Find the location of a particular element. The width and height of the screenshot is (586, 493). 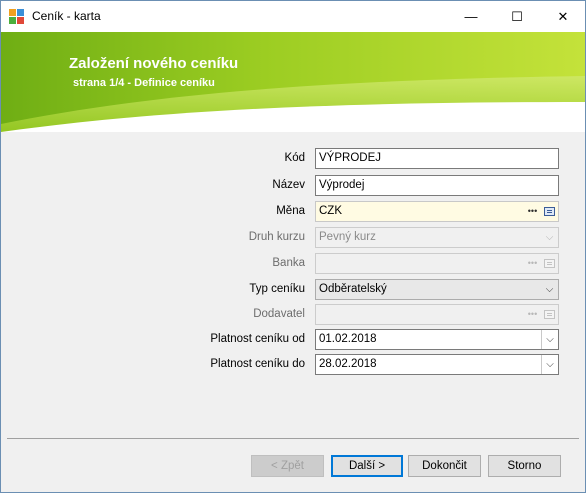

title-bar: Ceník - karta — ☐ ✕ is located at coordinates (293, 16).